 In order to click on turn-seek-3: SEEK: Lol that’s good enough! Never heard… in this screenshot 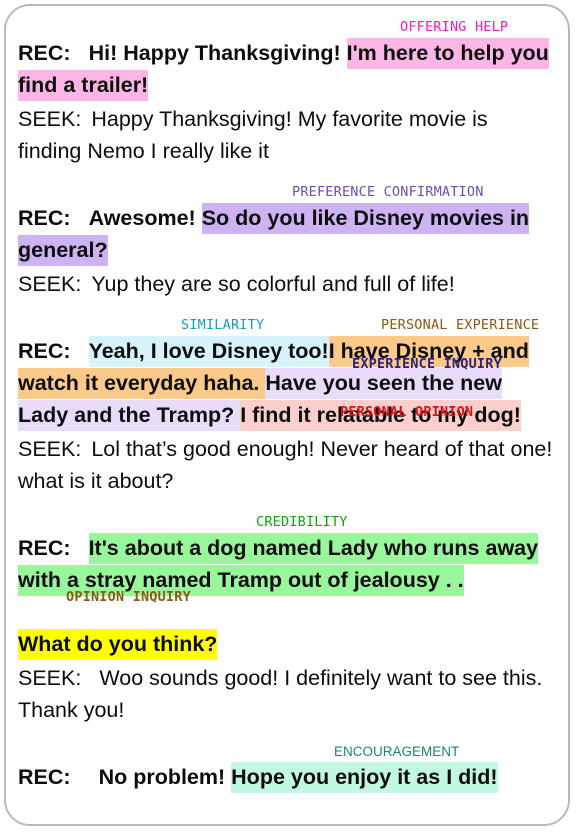, I will do `click(287, 465)`.